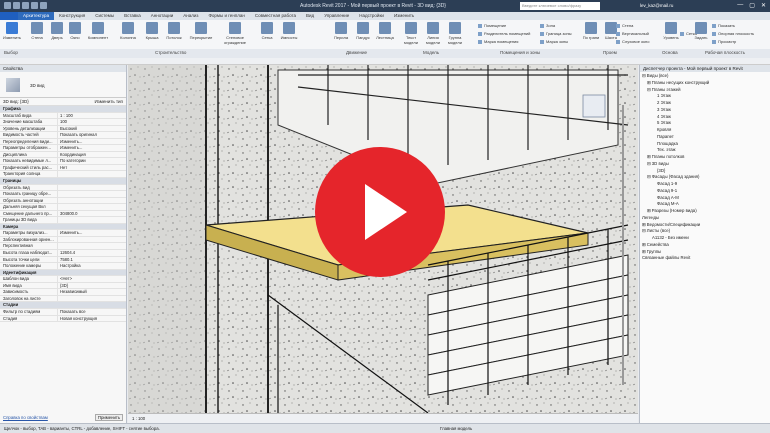 Image resolution: width=770 pixels, height=433 pixels. Describe the element at coordinates (385, 31) in the screenshot. I see `stair-button: Лестница` at that location.